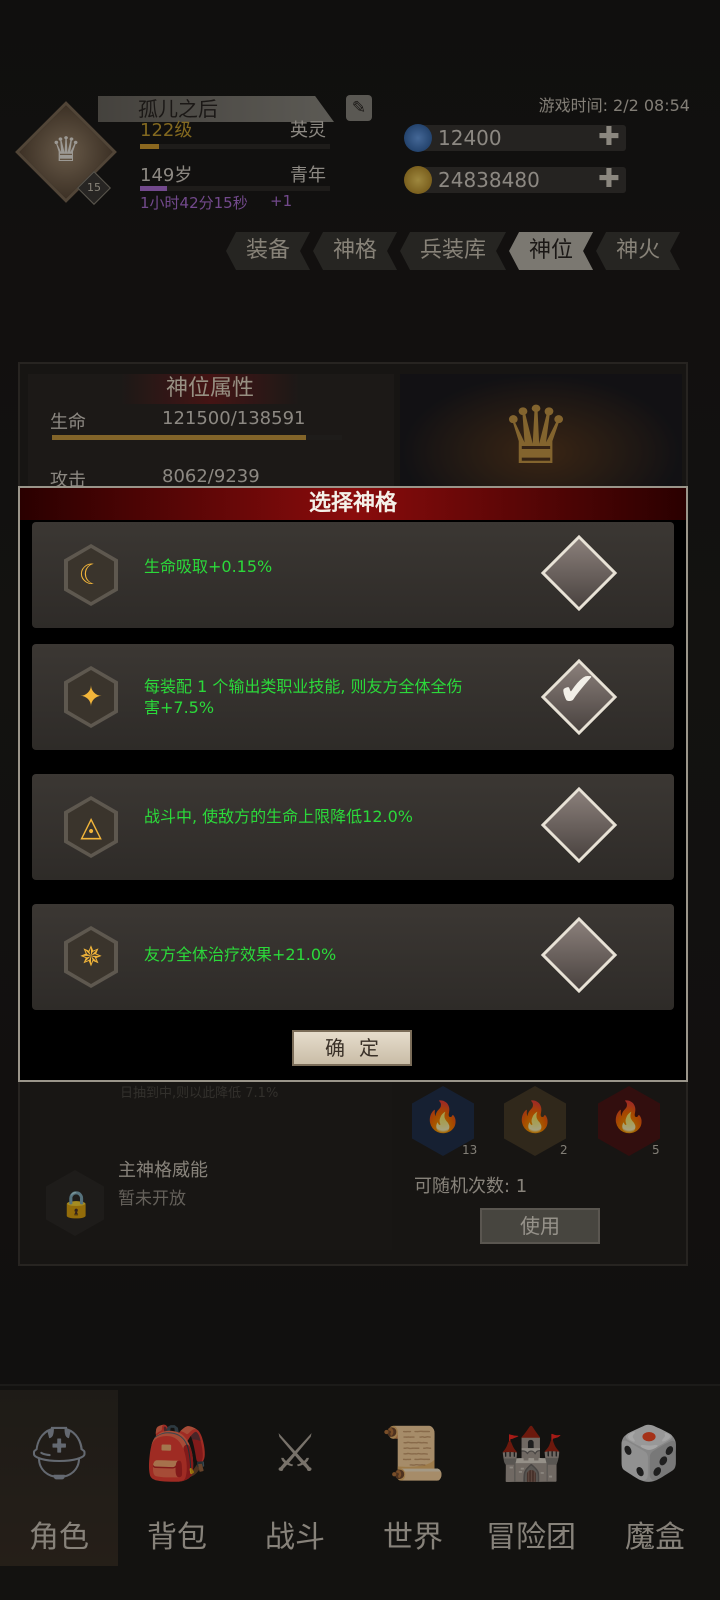  Describe the element at coordinates (471, 1186) in the screenshot. I see `random-count-text: 可随机次数: 1` at that location.